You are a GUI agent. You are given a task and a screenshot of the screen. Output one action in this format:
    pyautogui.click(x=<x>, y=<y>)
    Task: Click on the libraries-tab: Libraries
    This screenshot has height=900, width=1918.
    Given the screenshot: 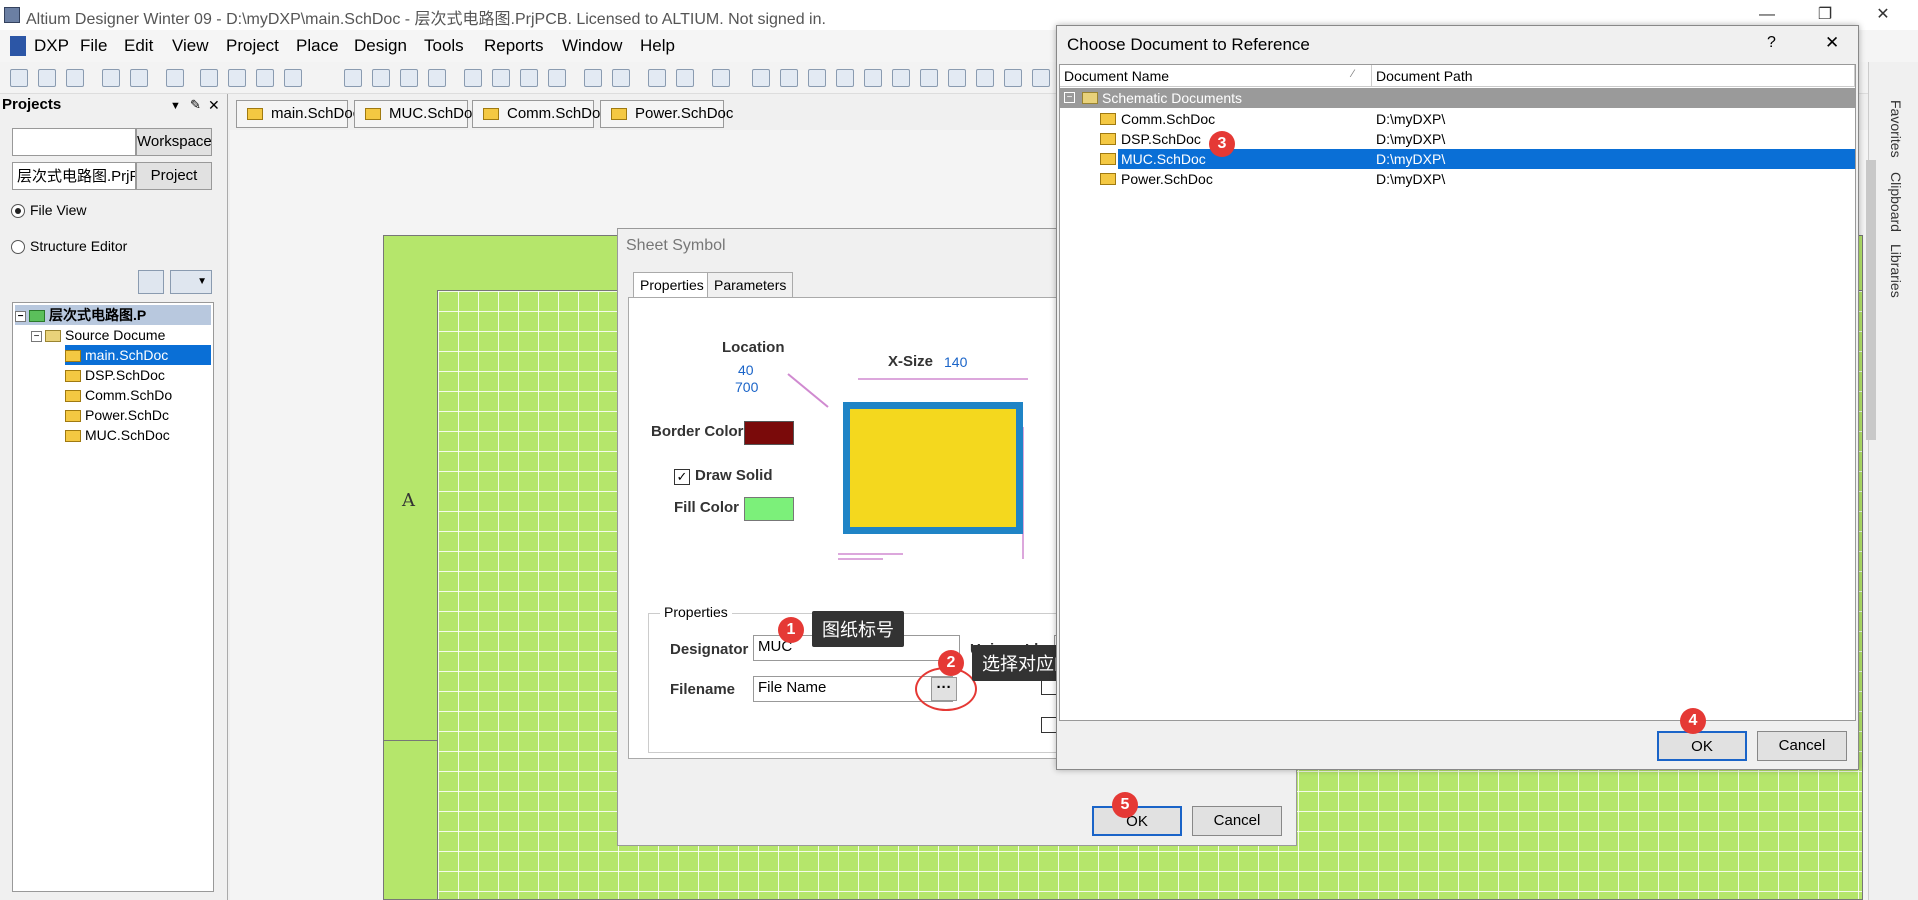 What is the action you would take?
    pyautogui.click(x=1896, y=271)
    